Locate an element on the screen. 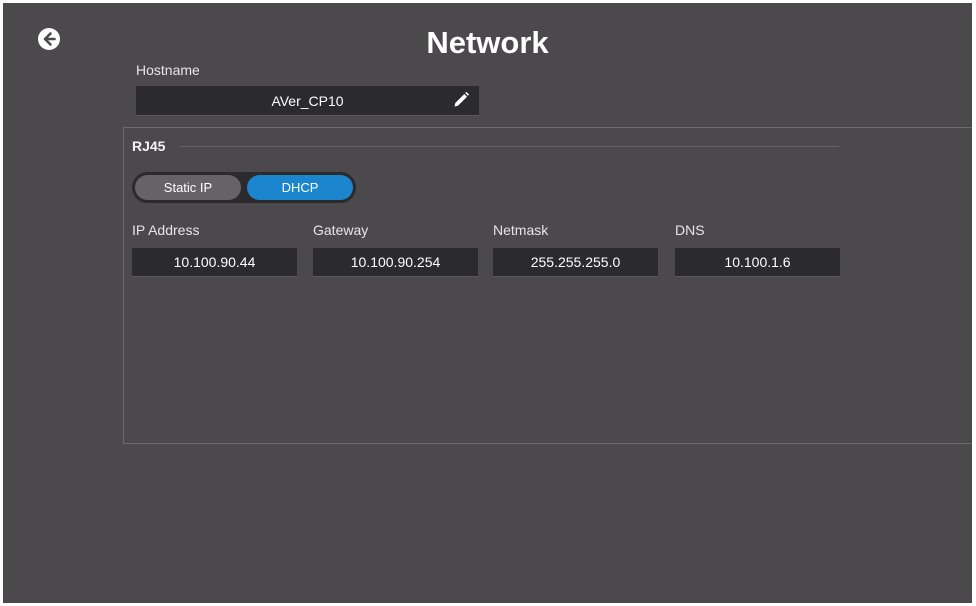  hostname-label: Hostname is located at coordinates (168, 70).